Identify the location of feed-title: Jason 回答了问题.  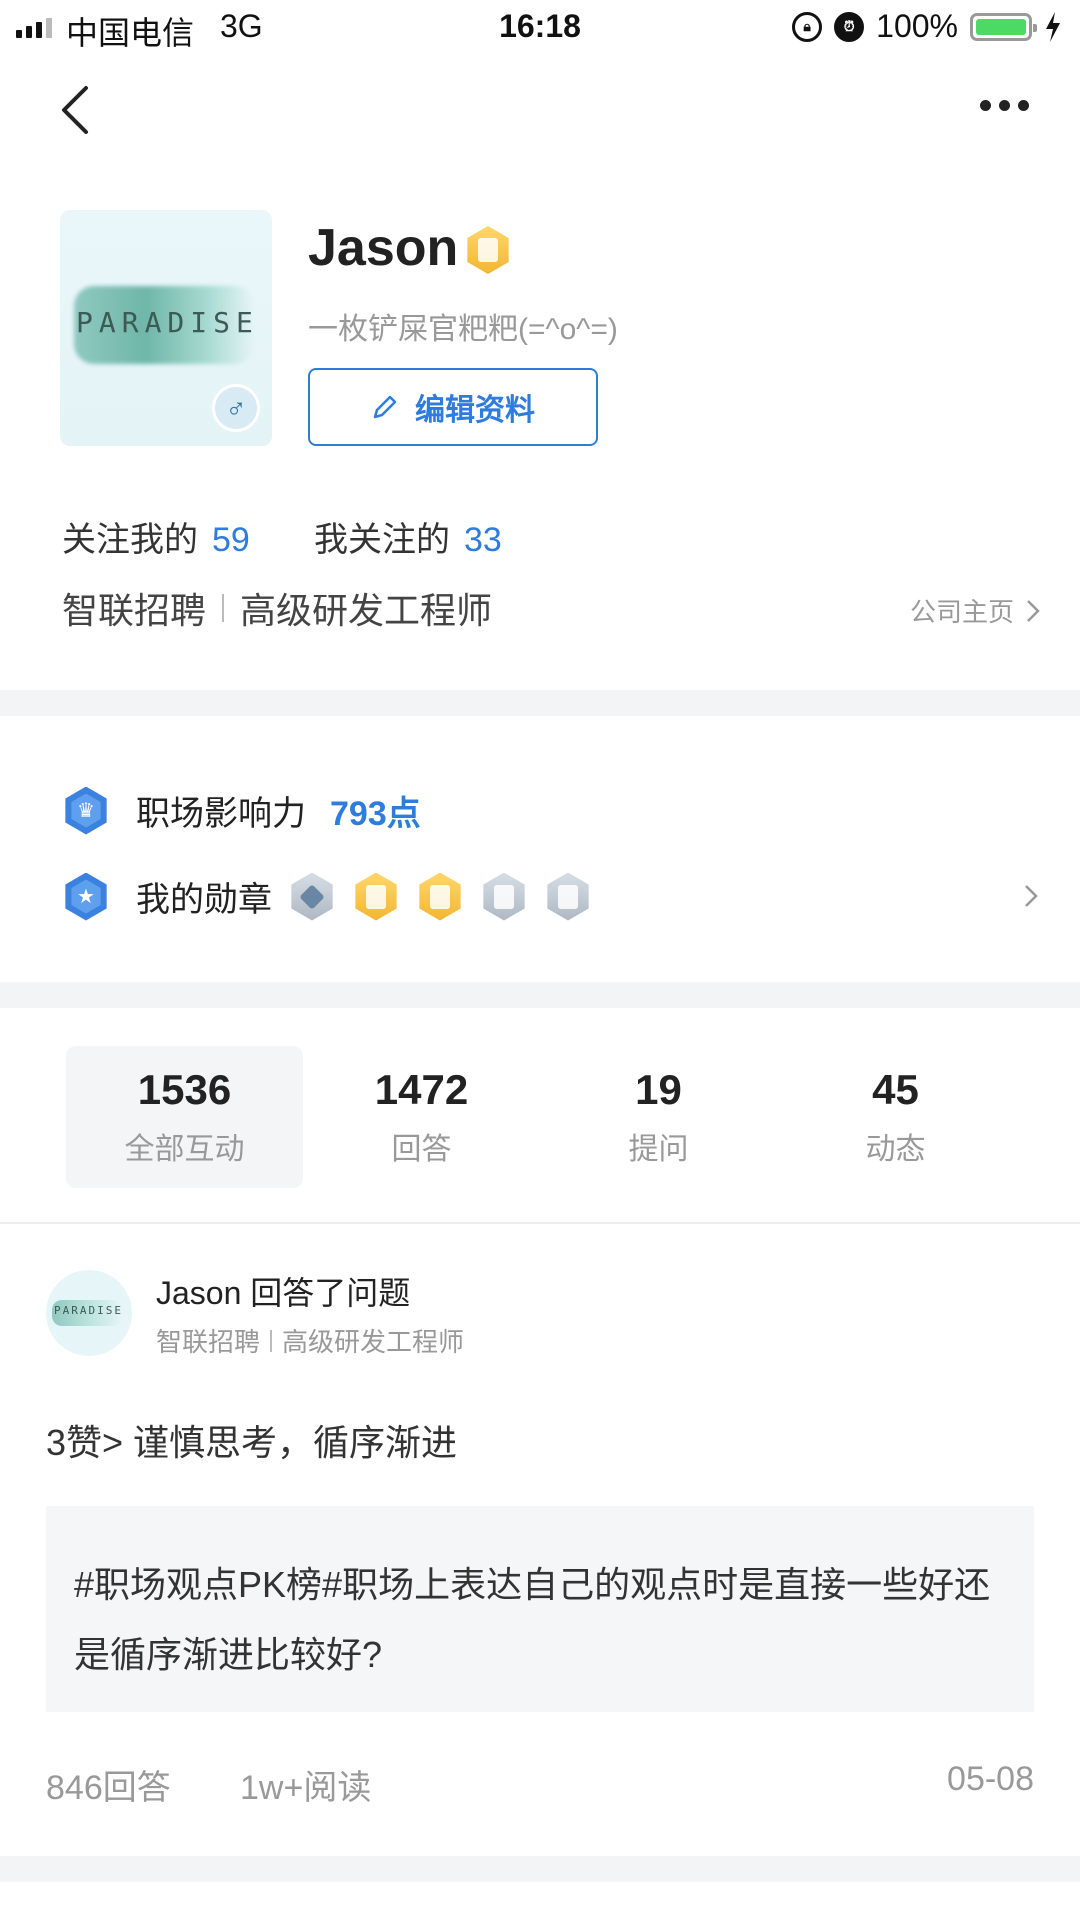
(283, 1291).